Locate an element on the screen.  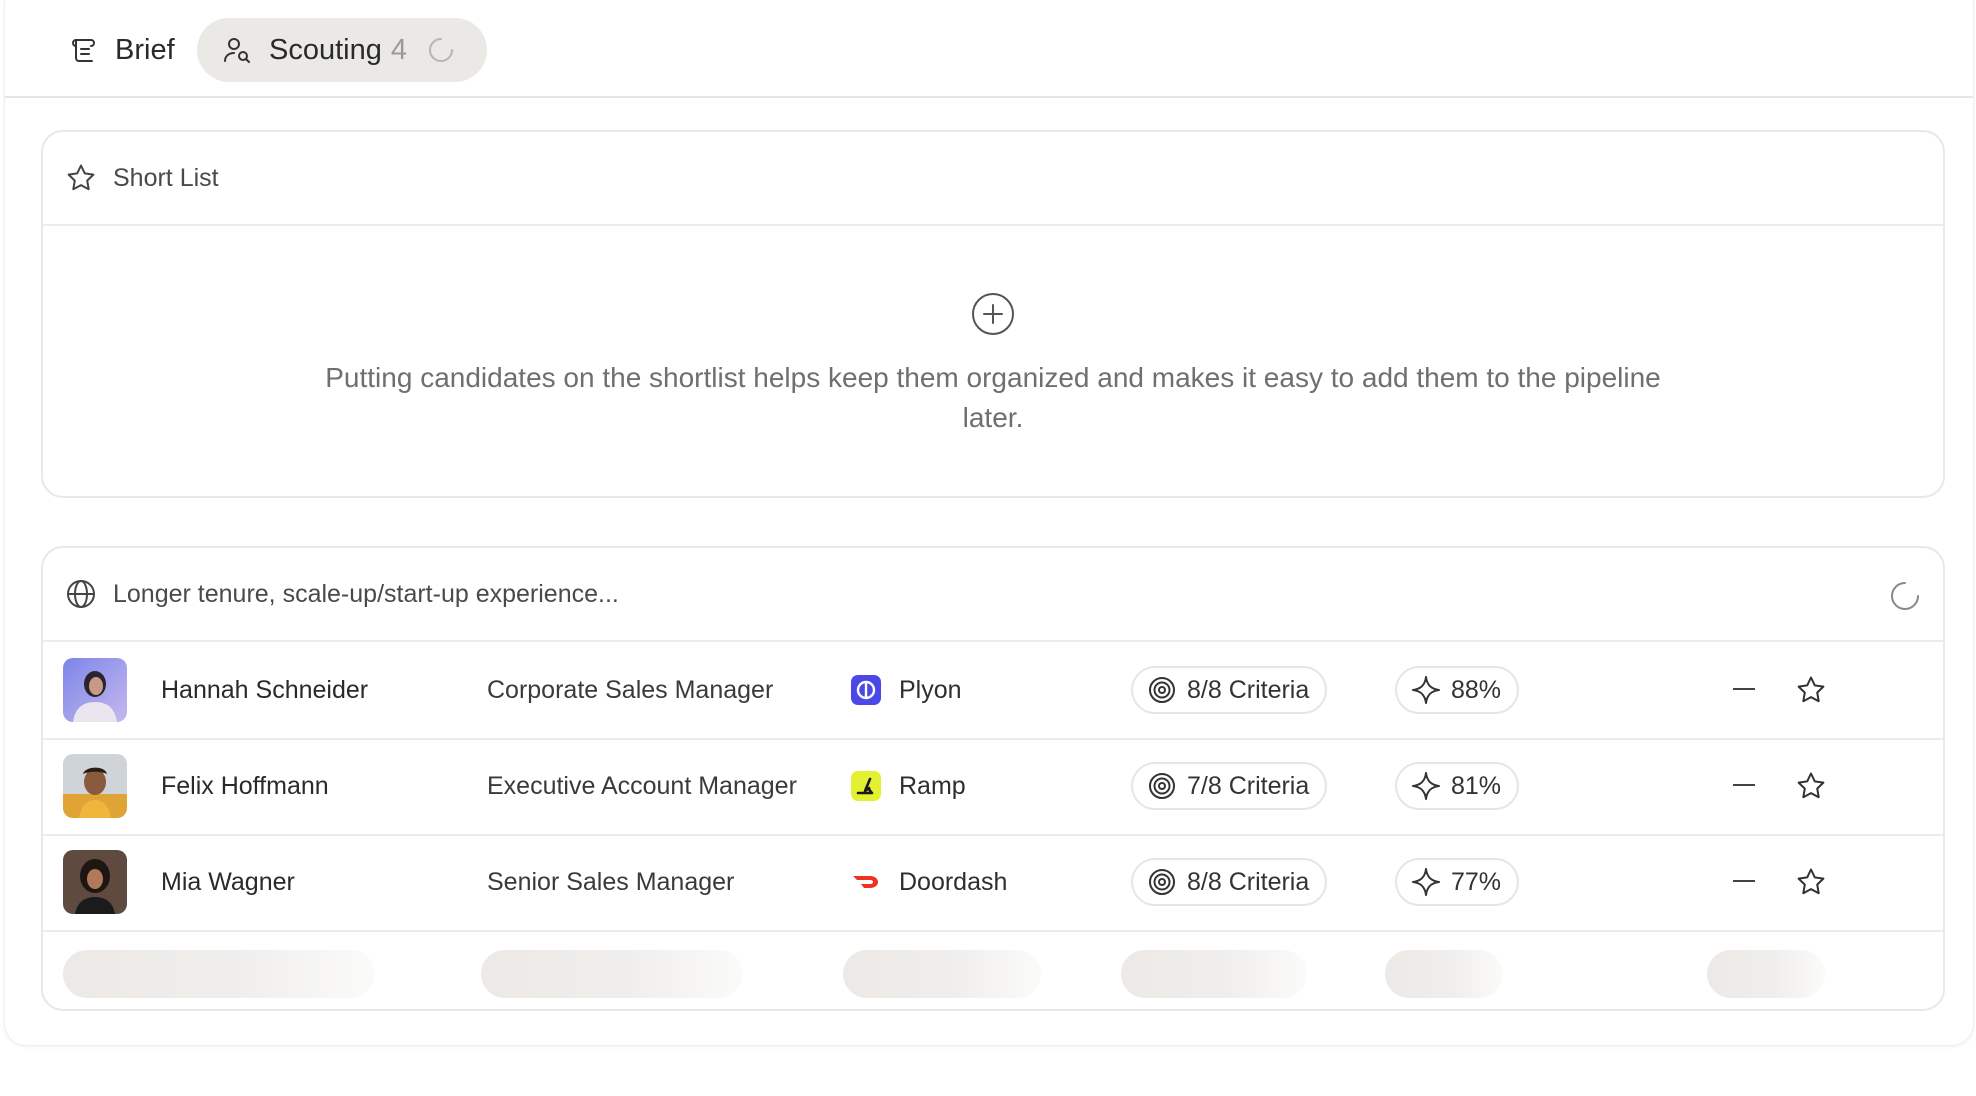
match-score: 77% is located at coordinates (1476, 881).